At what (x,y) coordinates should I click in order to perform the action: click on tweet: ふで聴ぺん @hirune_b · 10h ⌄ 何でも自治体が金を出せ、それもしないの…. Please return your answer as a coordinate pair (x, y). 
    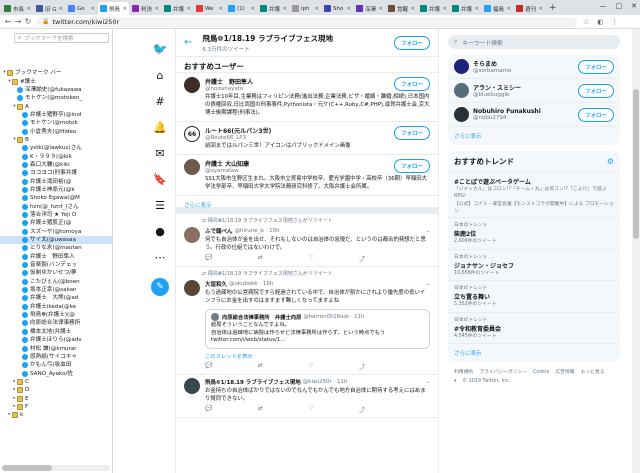
    Looking at the image, I should click on (307, 245).